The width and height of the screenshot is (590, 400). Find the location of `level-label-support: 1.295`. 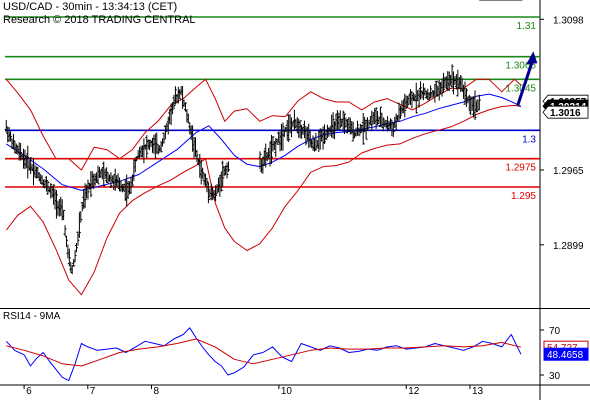

level-label-support: 1.295 is located at coordinates (523, 196).